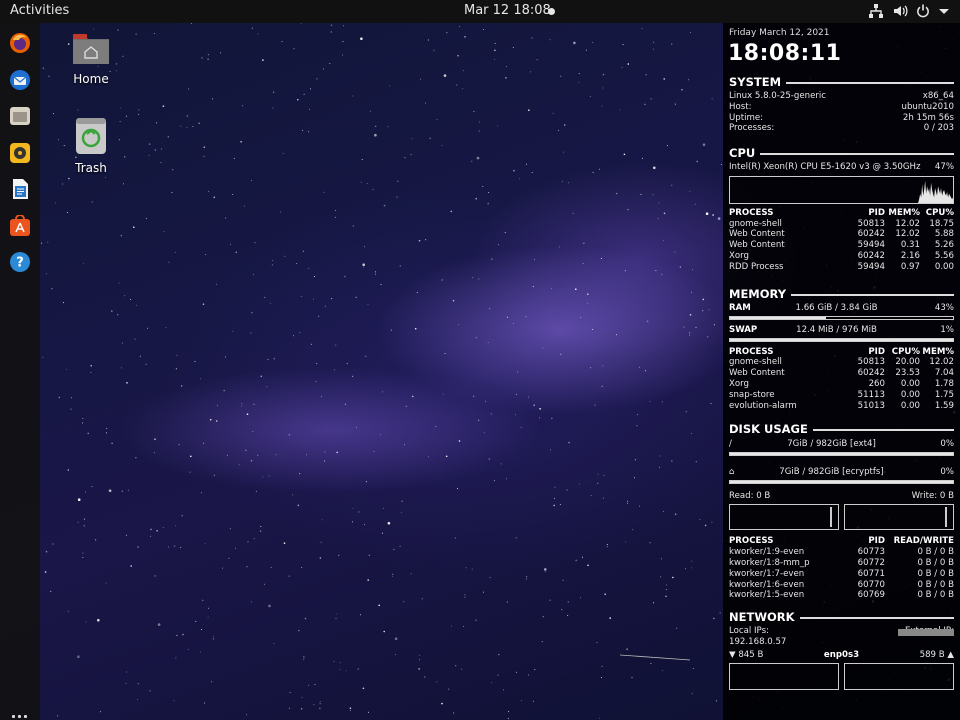 Image resolution: width=960 pixels, height=720 pixels. Describe the element at coordinates (91, 58) in the screenshot. I see `desktop-icon-home: Home` at that location.